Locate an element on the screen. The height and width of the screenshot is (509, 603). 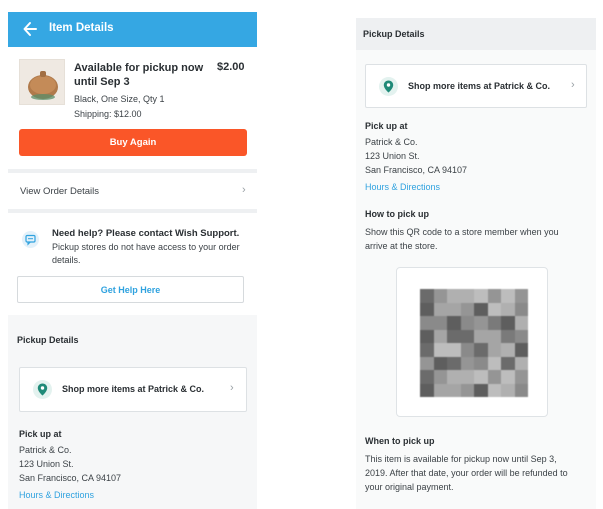
qr-code-card is located at coordinates (472, 342).